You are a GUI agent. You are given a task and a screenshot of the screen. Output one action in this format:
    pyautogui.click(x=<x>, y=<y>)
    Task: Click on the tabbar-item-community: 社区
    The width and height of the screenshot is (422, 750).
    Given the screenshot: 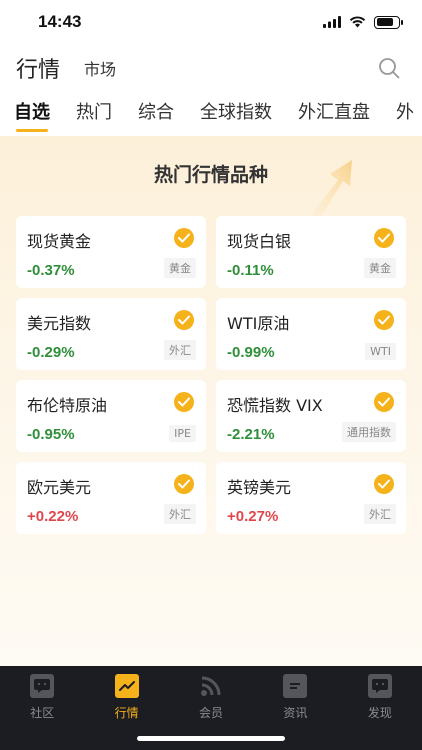 What is the action you would take?
    pyautogui.click(x=42, y=712)
    